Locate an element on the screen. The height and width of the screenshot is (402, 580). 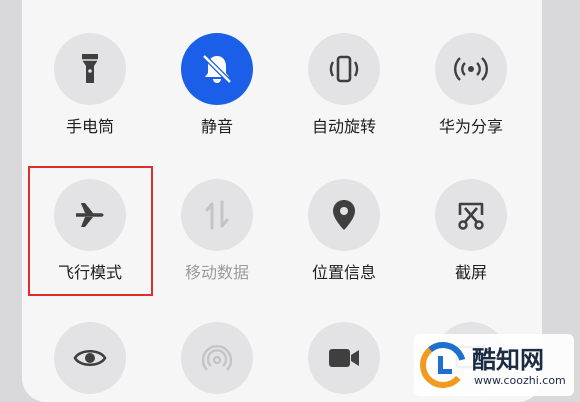
toggle-huawei-share-circle is located at coordinates (471, 69).